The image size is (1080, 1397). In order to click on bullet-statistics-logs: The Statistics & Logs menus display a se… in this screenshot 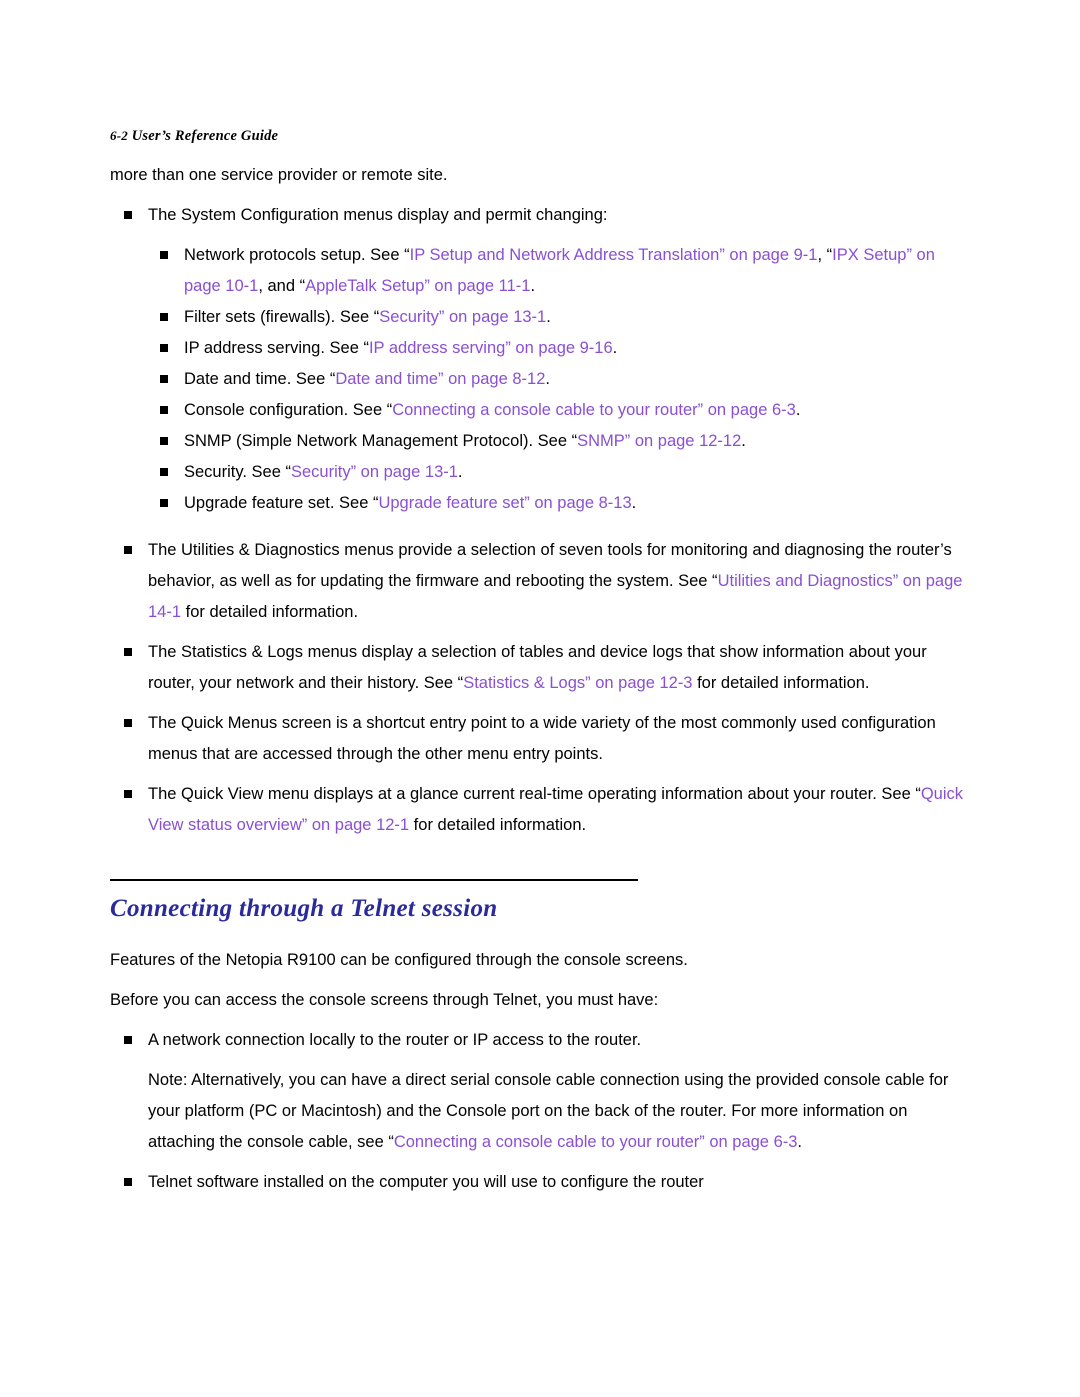, I will do `click(547, 668)`.